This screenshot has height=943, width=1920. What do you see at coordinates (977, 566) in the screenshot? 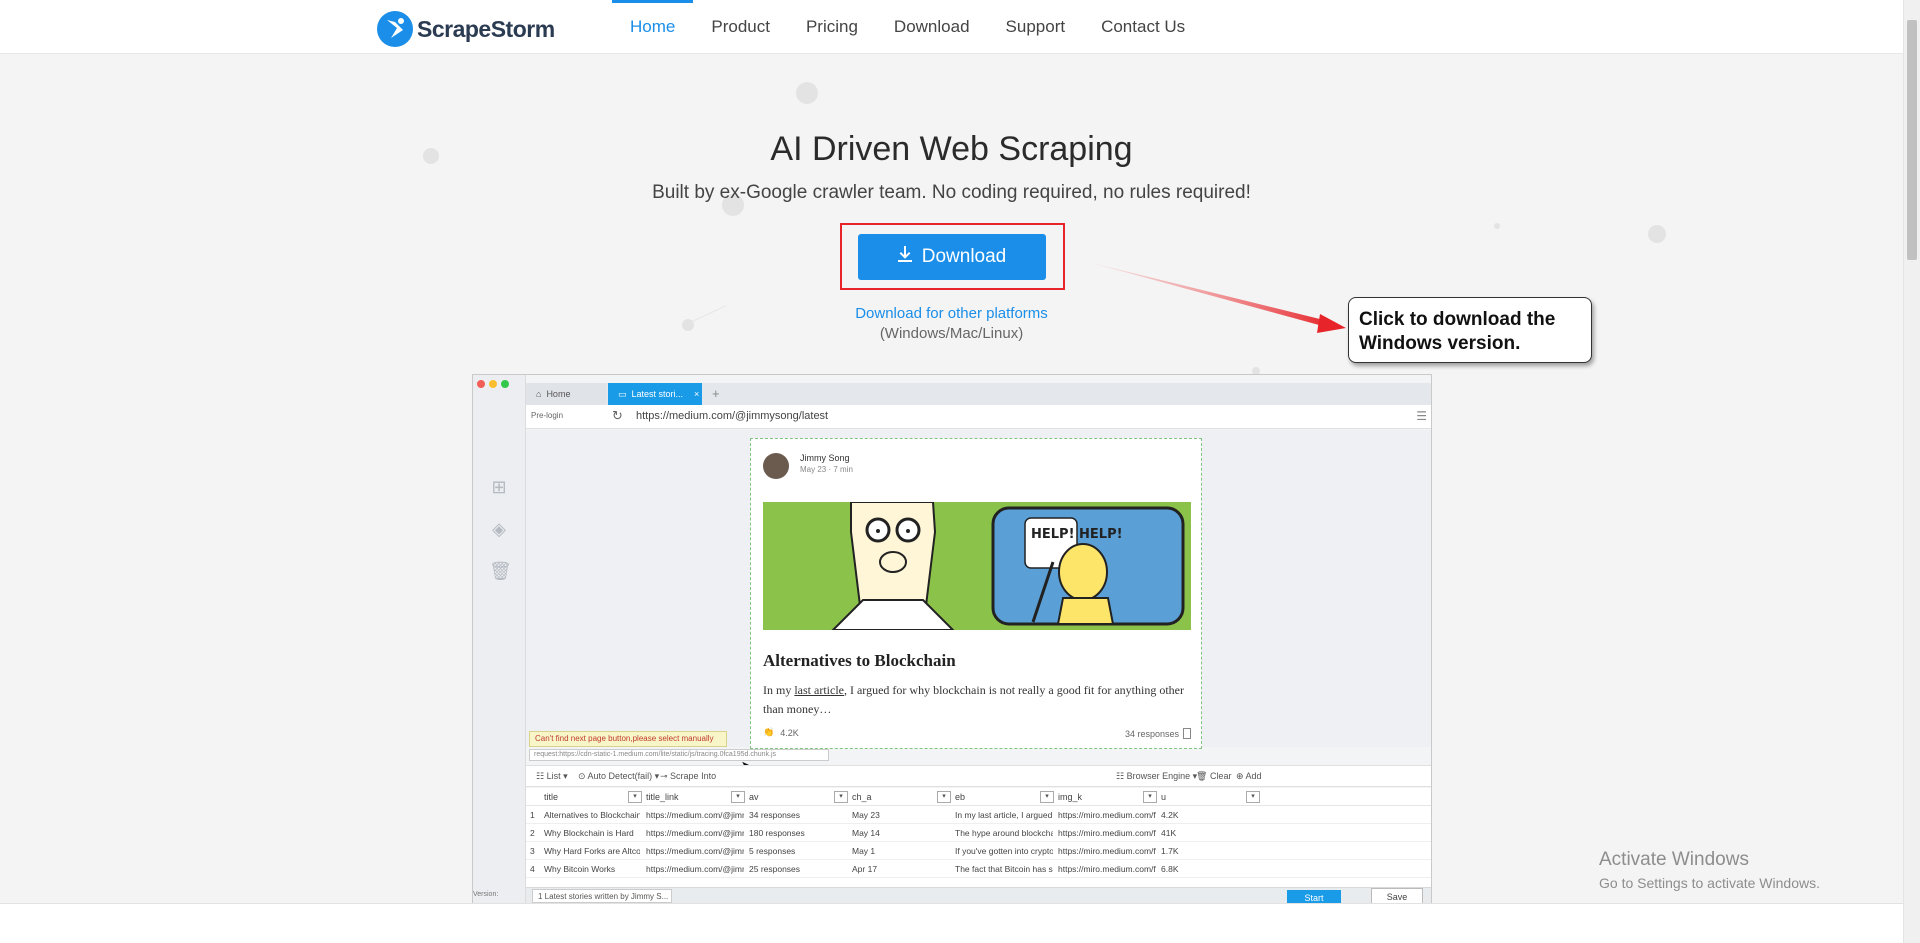
I see `article-comic-image: HELP! HELP!` at bounding box center [977, 566].